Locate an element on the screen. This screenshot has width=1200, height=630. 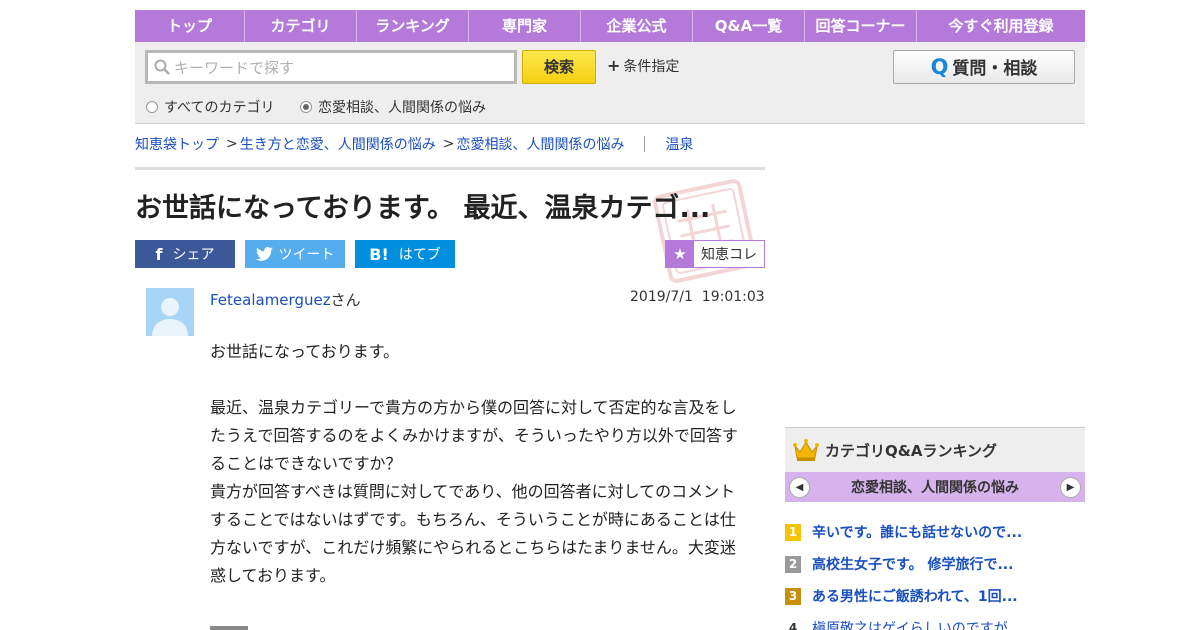
avatar is located at coordinates (170, 312).